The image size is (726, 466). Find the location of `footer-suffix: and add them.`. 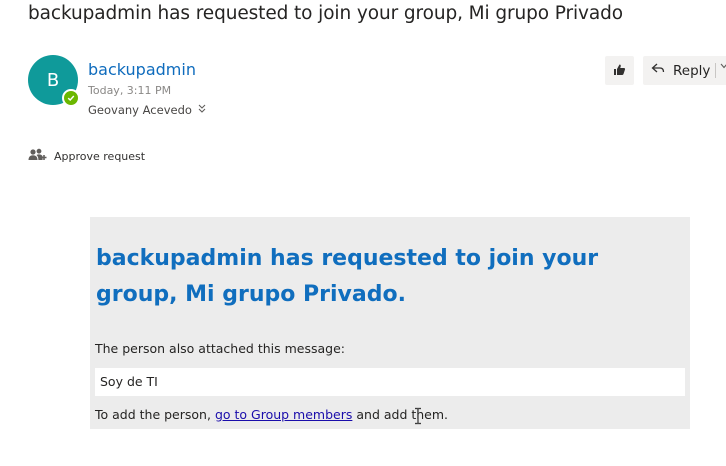

footer-suffix: and add them. is located at coordinates (402, 414).